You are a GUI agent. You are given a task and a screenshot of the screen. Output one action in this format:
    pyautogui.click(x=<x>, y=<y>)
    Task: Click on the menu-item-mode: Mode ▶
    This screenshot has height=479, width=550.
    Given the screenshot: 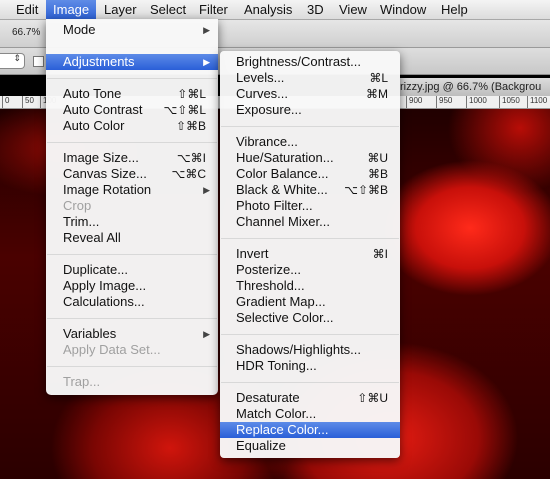 What is the action you would take?
    pyautogui.click(x=132, y=30)
    